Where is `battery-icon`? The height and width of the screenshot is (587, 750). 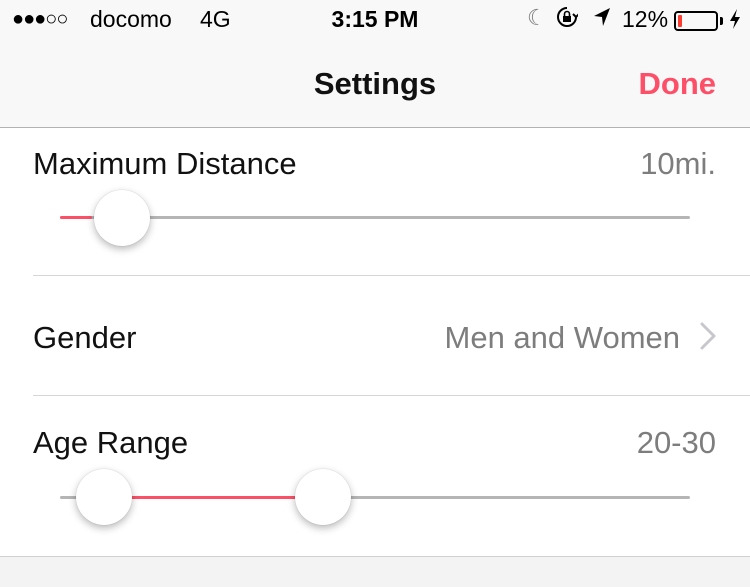 battery-icon is located at coordinates (696, 21).